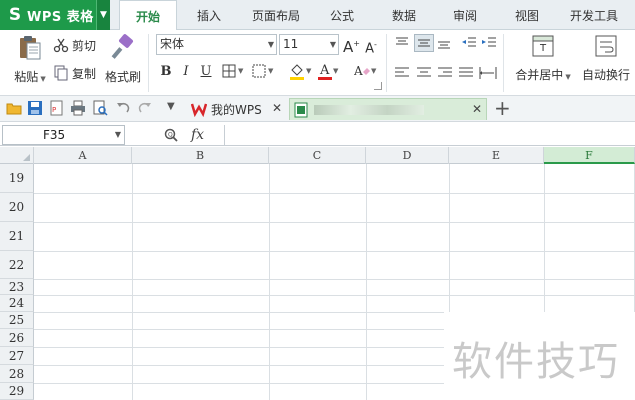  What do you see at coordinates (100, 108) in the screenshot?
I see `print-preview-icon` at bounding box center [100, 108].